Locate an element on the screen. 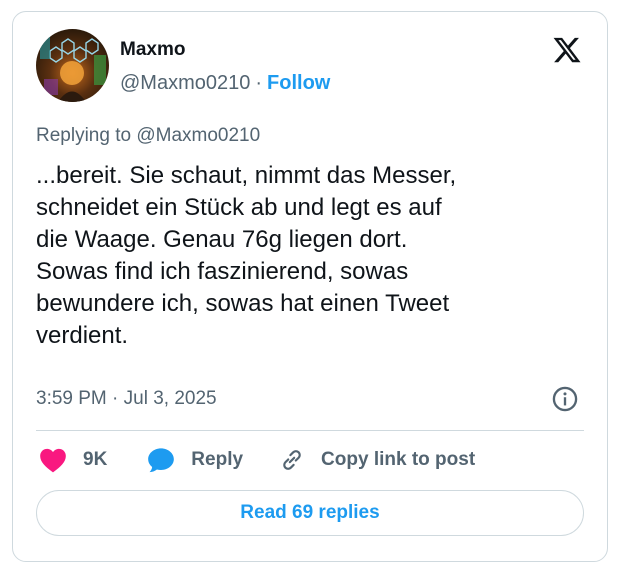  tweet-line: bewundere ich, sowas hat einen Tweet is located at coordinates (243, 303).